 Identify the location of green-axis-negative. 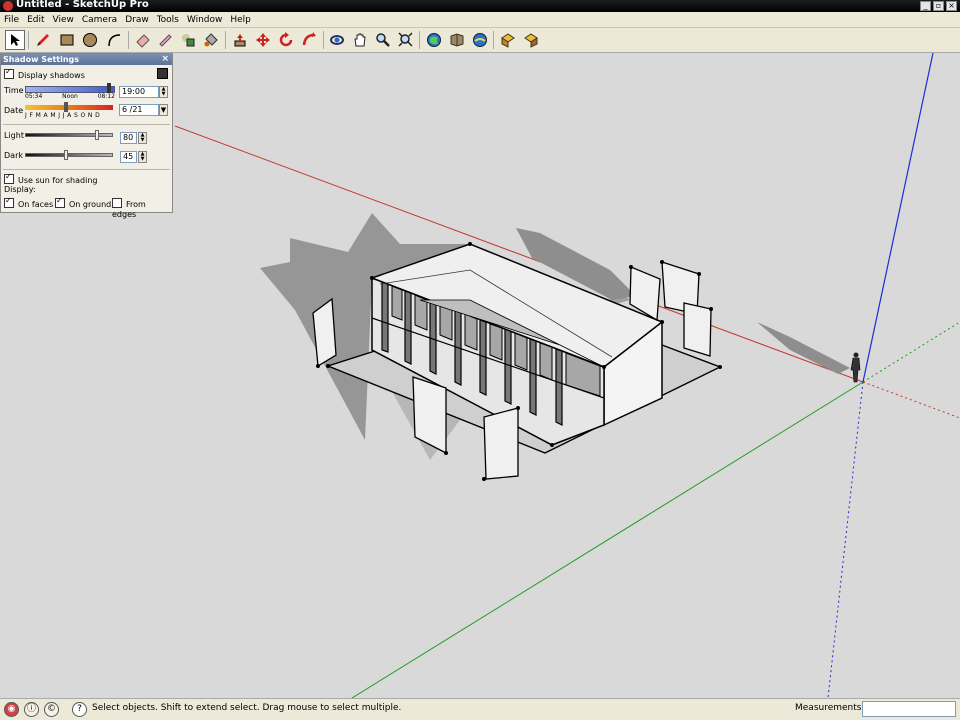
(911, 352).